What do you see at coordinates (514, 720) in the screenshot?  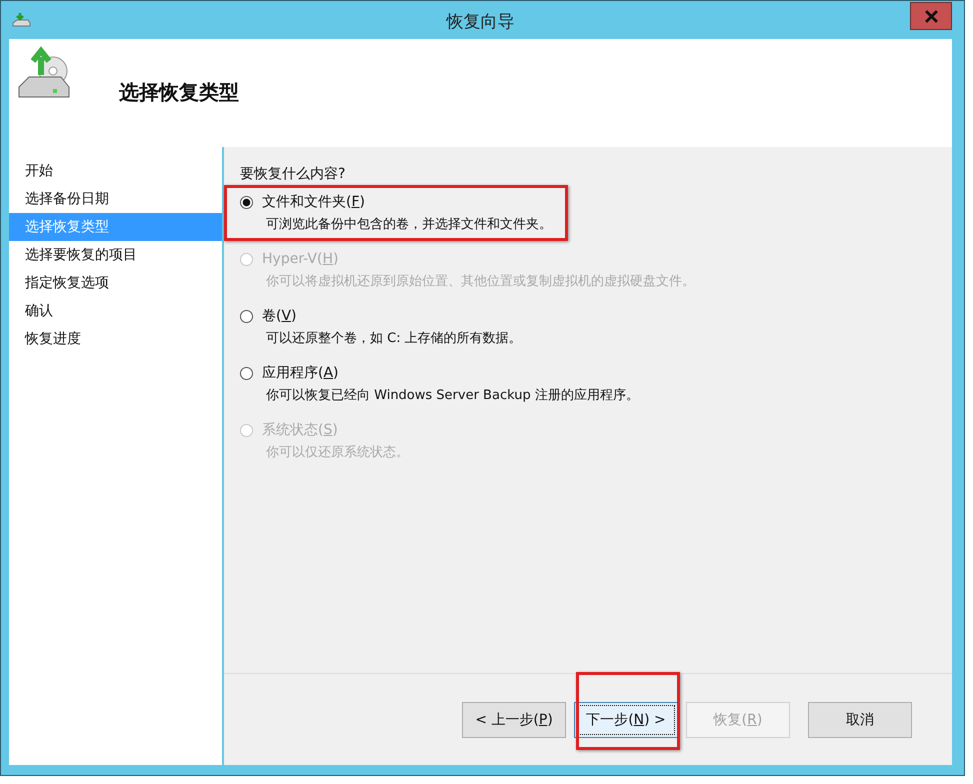 I see `wizard-button: < 上一步(P)` at bounding box center [514, 720].